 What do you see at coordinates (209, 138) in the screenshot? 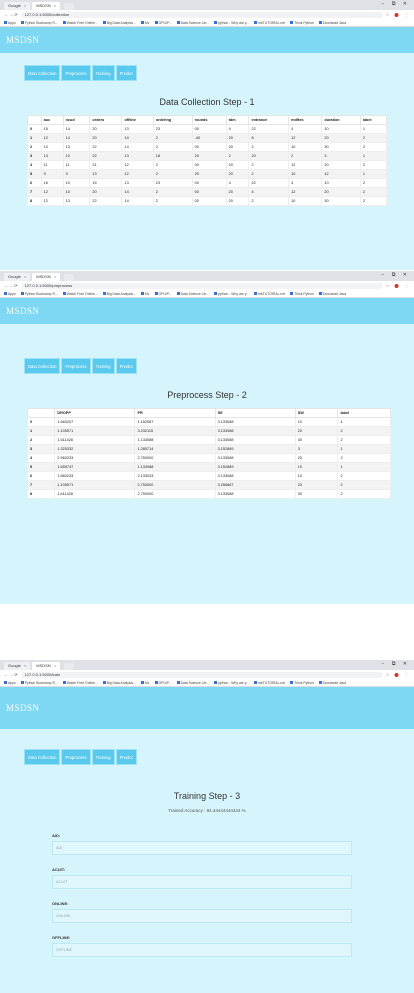
I see `table-cell: -40` at bounding box center [209, 138].